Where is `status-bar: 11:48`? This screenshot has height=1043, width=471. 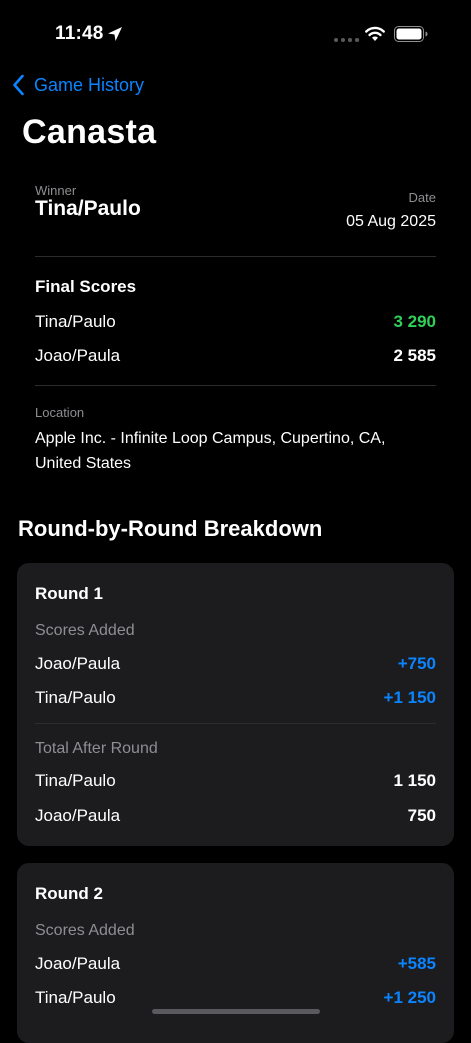
status-bar: 11:48 is located at coordinates (235, 35).